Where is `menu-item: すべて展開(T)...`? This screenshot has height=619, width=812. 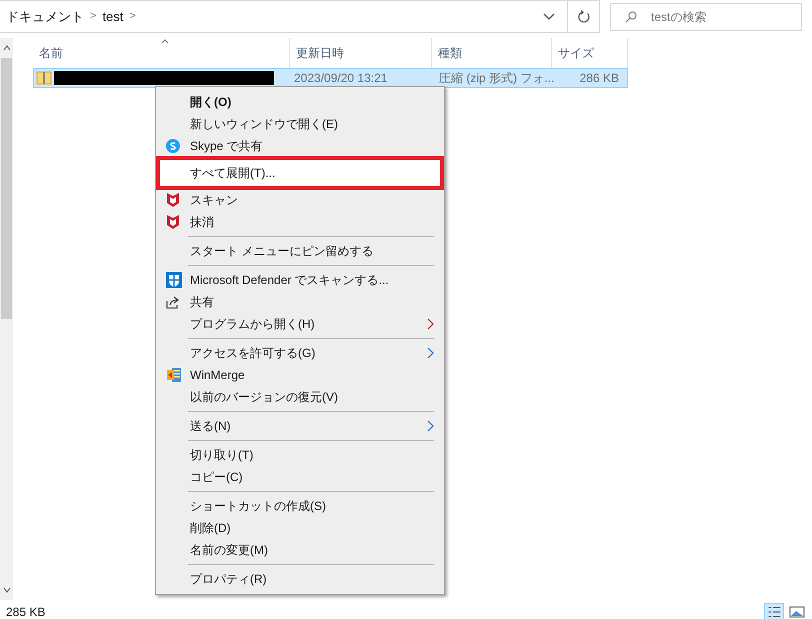
menu-item: すべて展開(T)... is located at coordinates (300, 173).